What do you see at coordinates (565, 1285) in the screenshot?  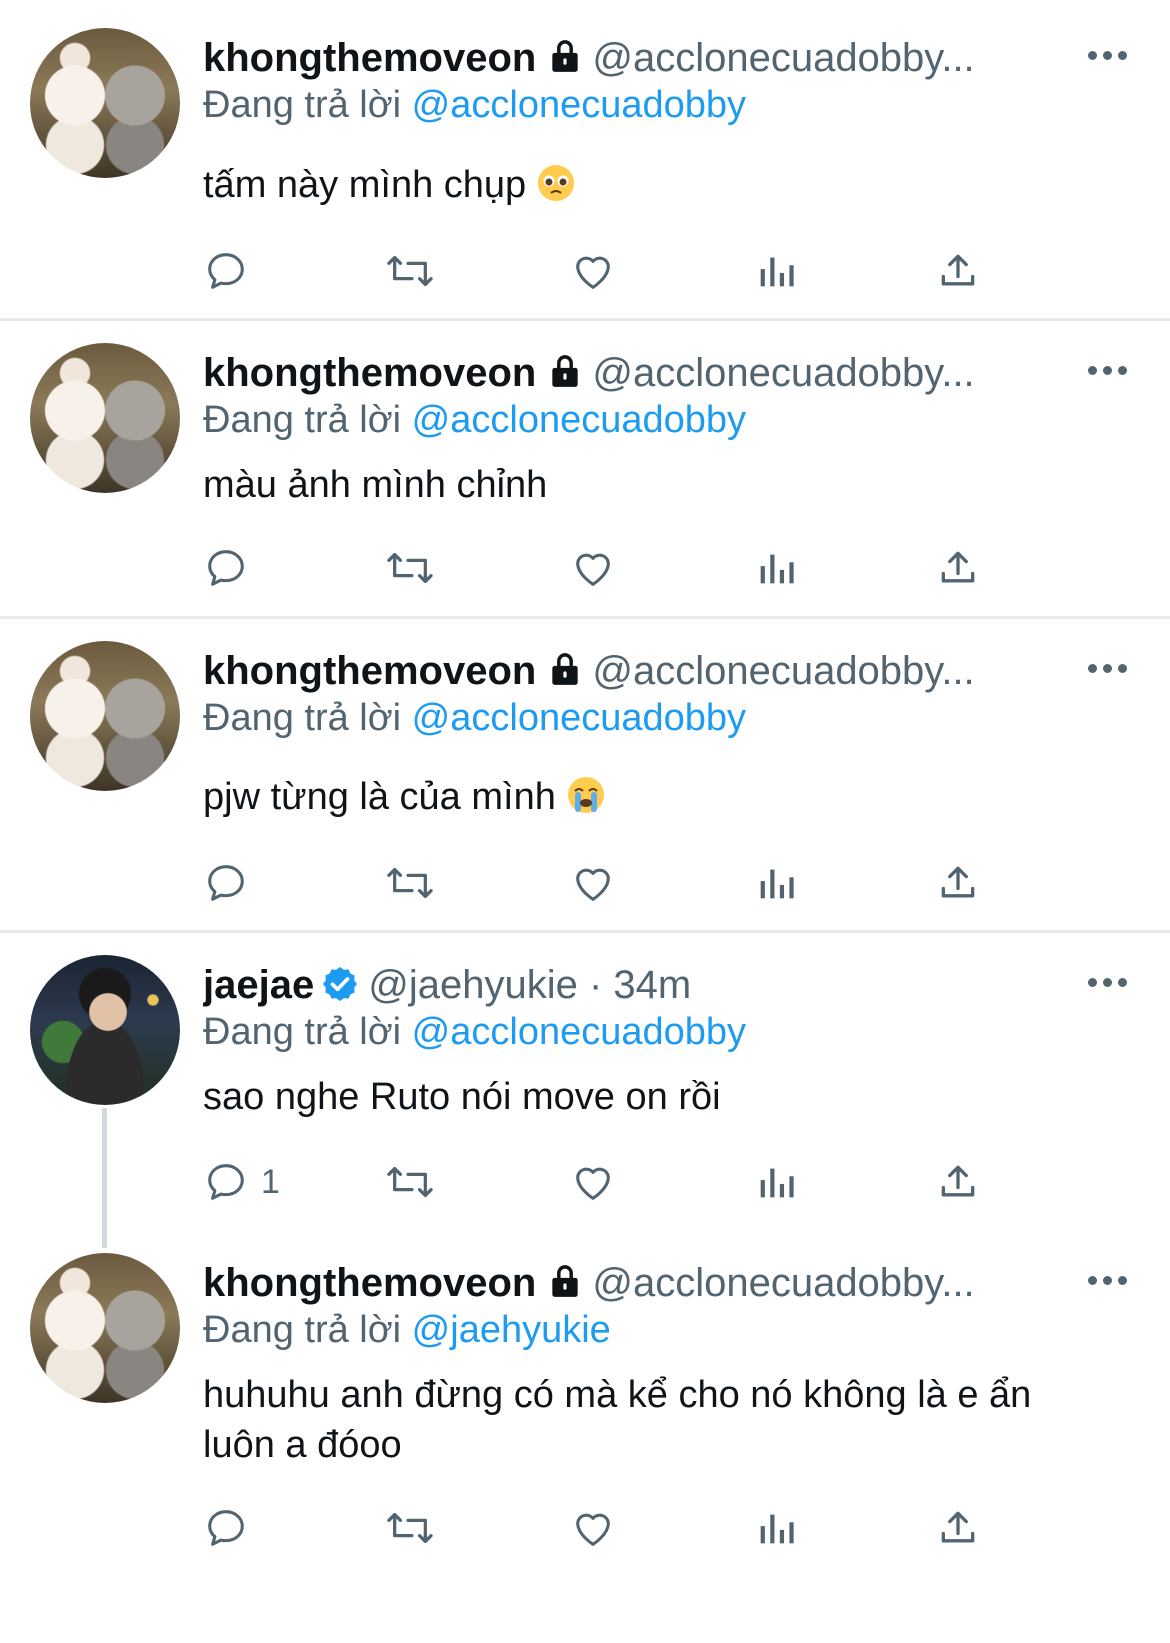 I see `lock-icon` at bounding box center [565, 1285].